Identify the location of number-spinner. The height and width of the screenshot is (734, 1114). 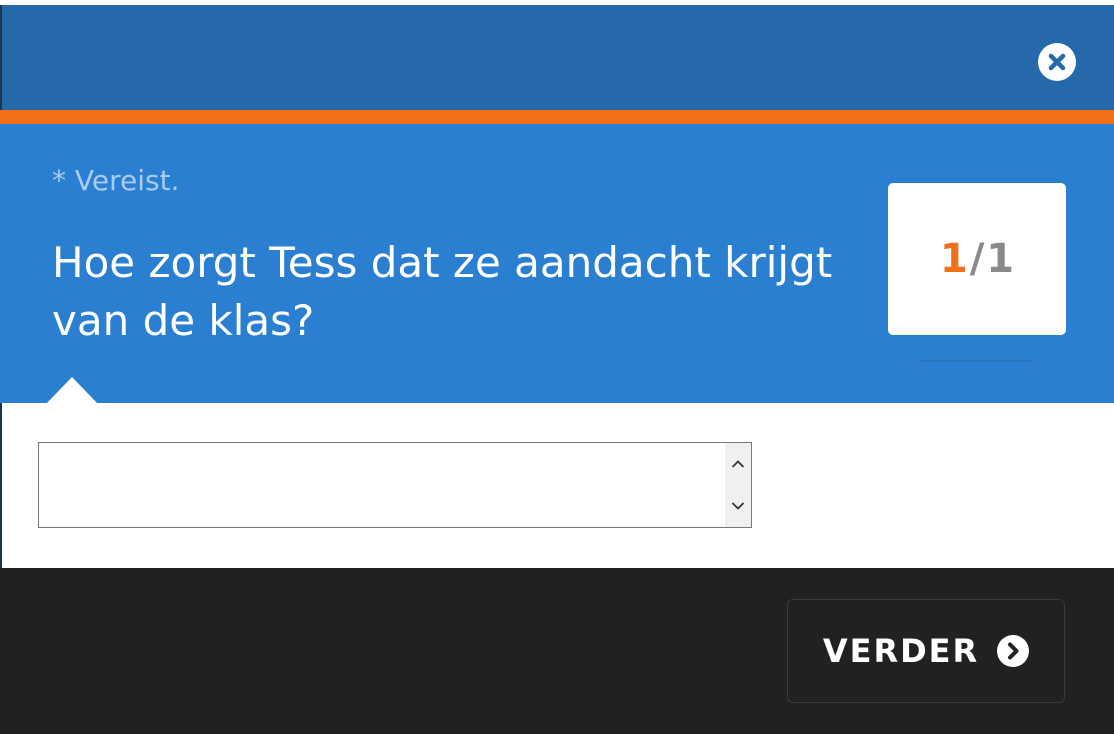
(738, 485).